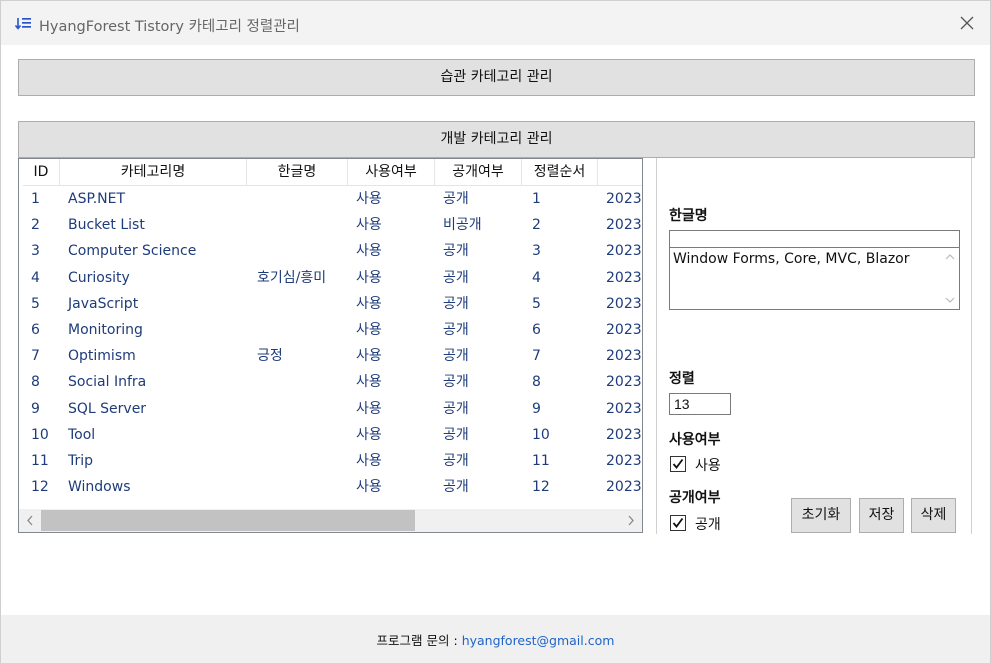  I want to click on title-bar: HyangForest Tistory 카테고리 정렬관리, so click(495, 23).